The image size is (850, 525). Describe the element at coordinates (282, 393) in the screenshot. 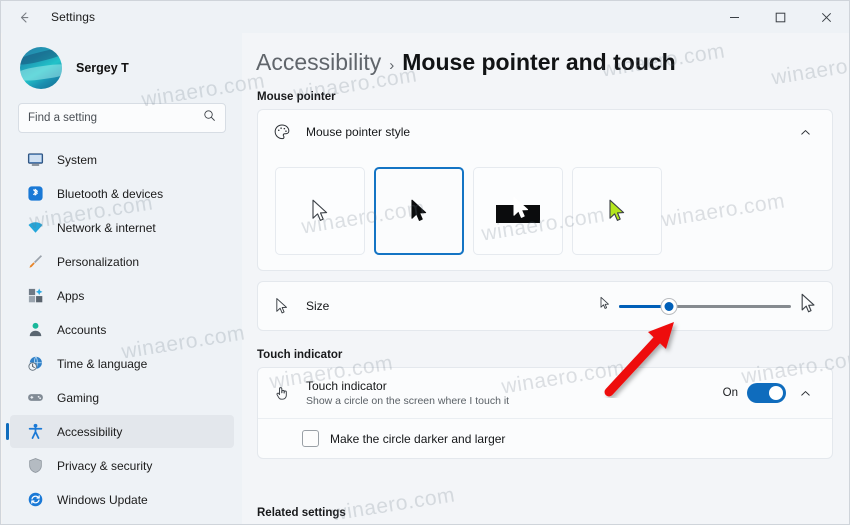

I see `touch-hand-icon` at that location.